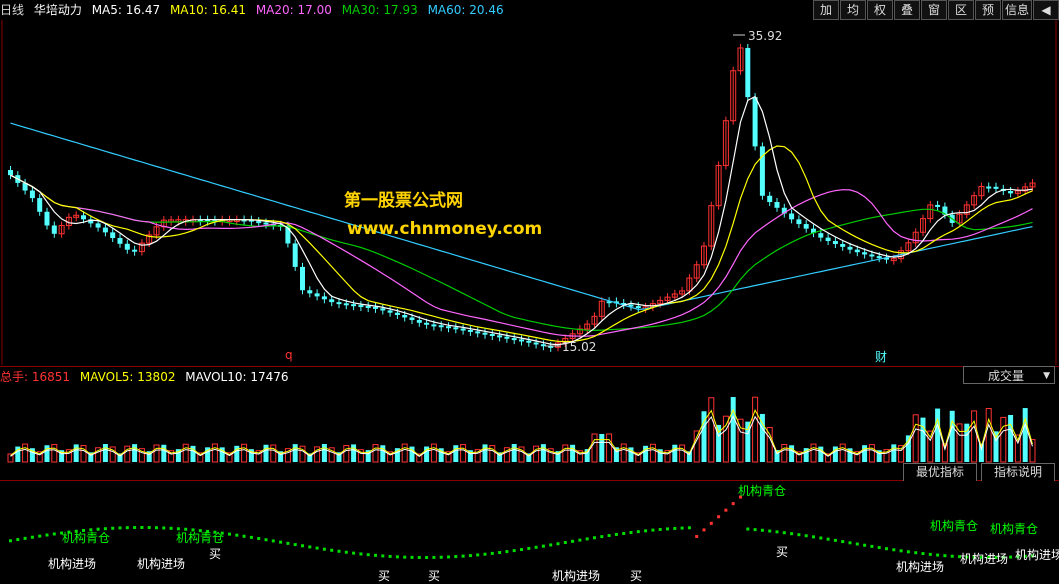  Describe the element at coordinates (939, 472) in the screenshot. I see `tab-best-indicator: 最优指标` at that location.